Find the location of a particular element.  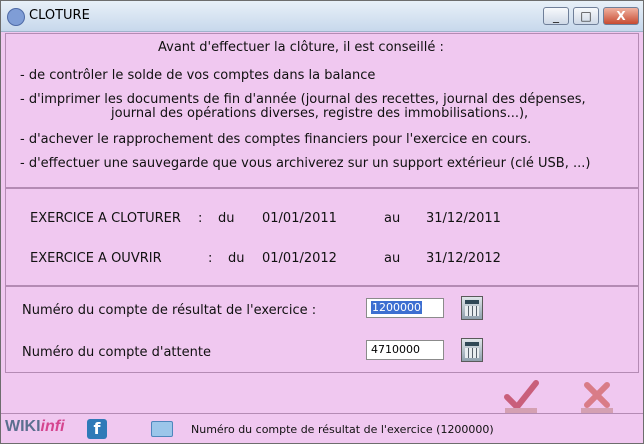

facebook-icon: f is located at coordinates (97, 429).